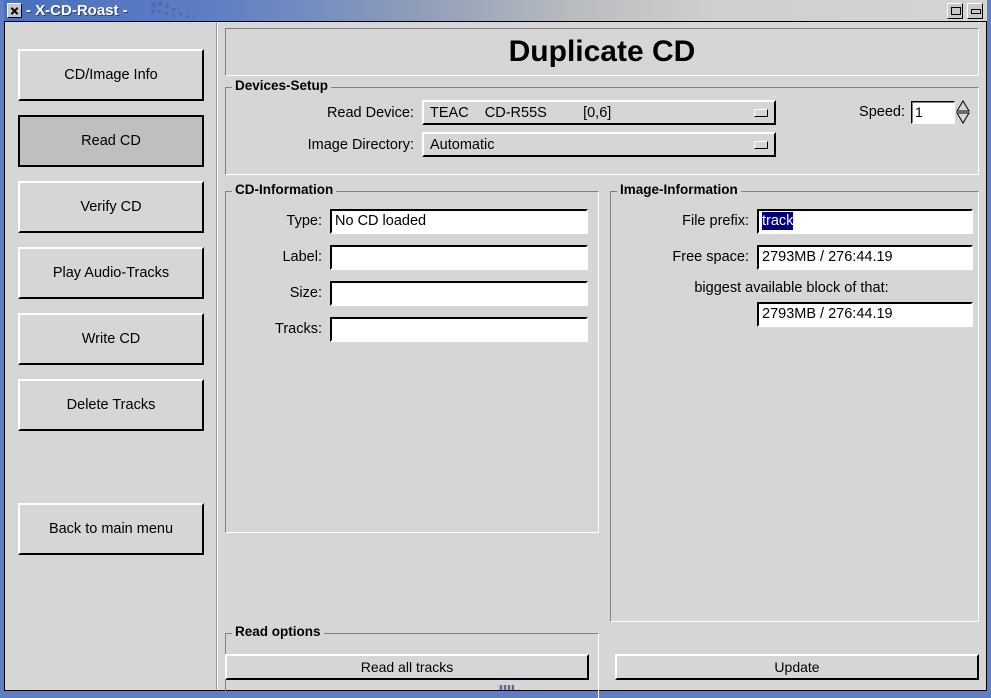 The width and height of the screenshot is (991, 698). I want to click on cd-type-row: Type: No CD loaded, so click(412, 221).